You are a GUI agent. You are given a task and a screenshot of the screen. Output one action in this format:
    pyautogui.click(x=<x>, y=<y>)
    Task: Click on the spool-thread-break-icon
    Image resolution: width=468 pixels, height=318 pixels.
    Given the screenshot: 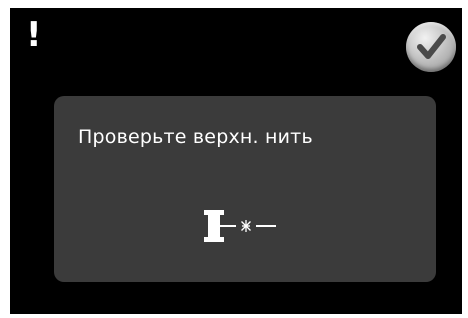 What is the action you would take?
    pyautogui.click(x=240, y=226)
    